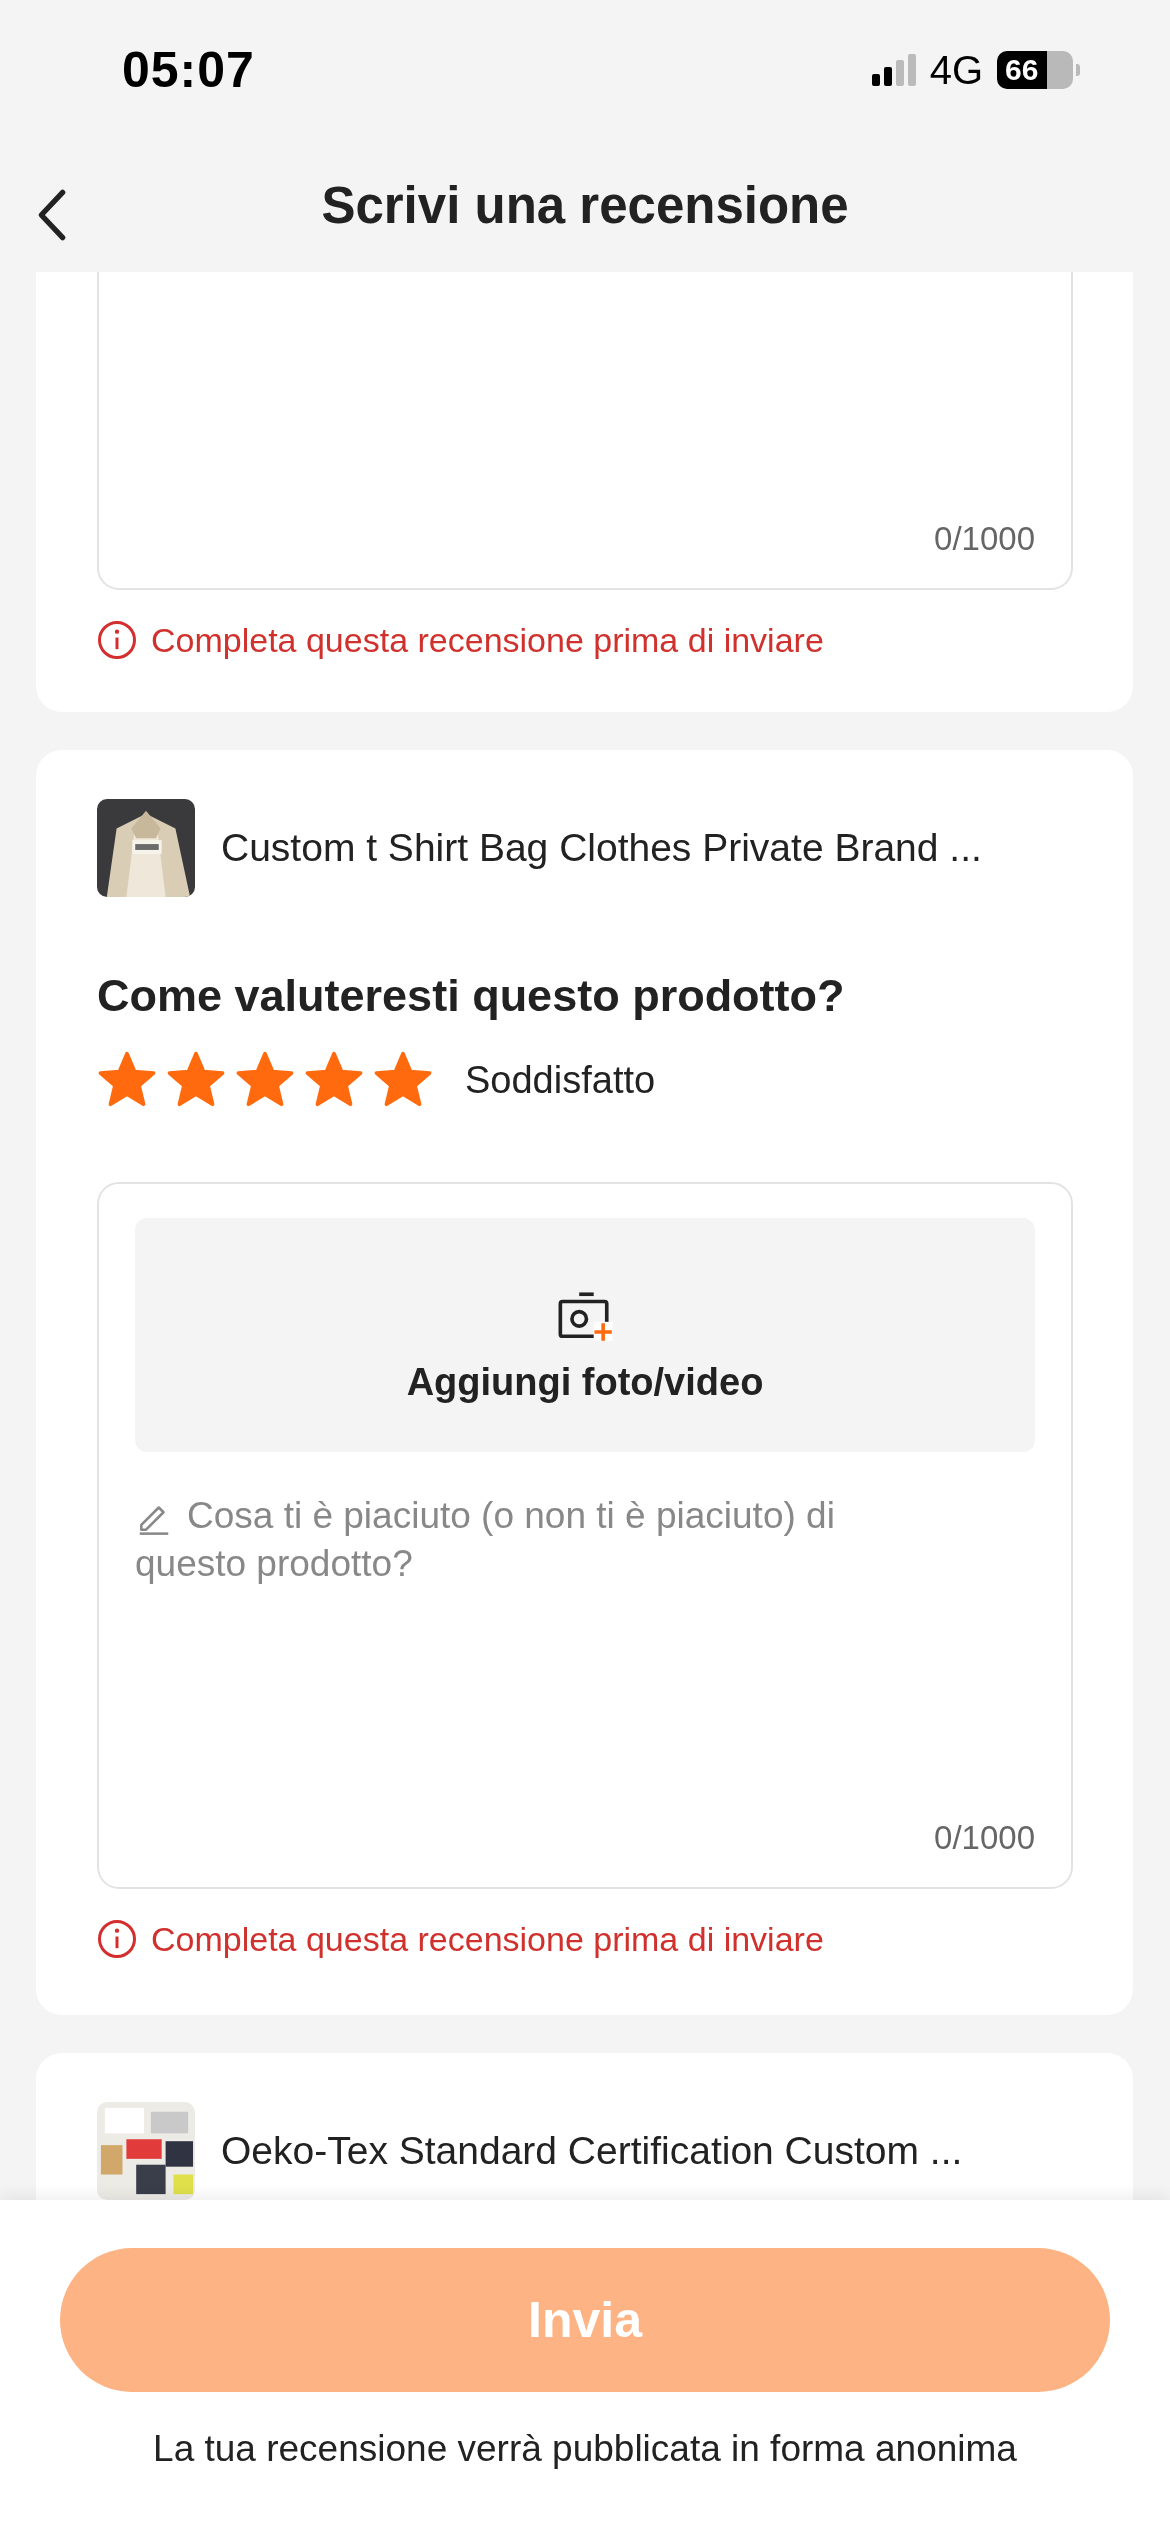 The image size is (1170, 2532). Describe the element at coordinates (585, 205) in the screenshot. I see `page-title: Scrivi una recensione` at that location.